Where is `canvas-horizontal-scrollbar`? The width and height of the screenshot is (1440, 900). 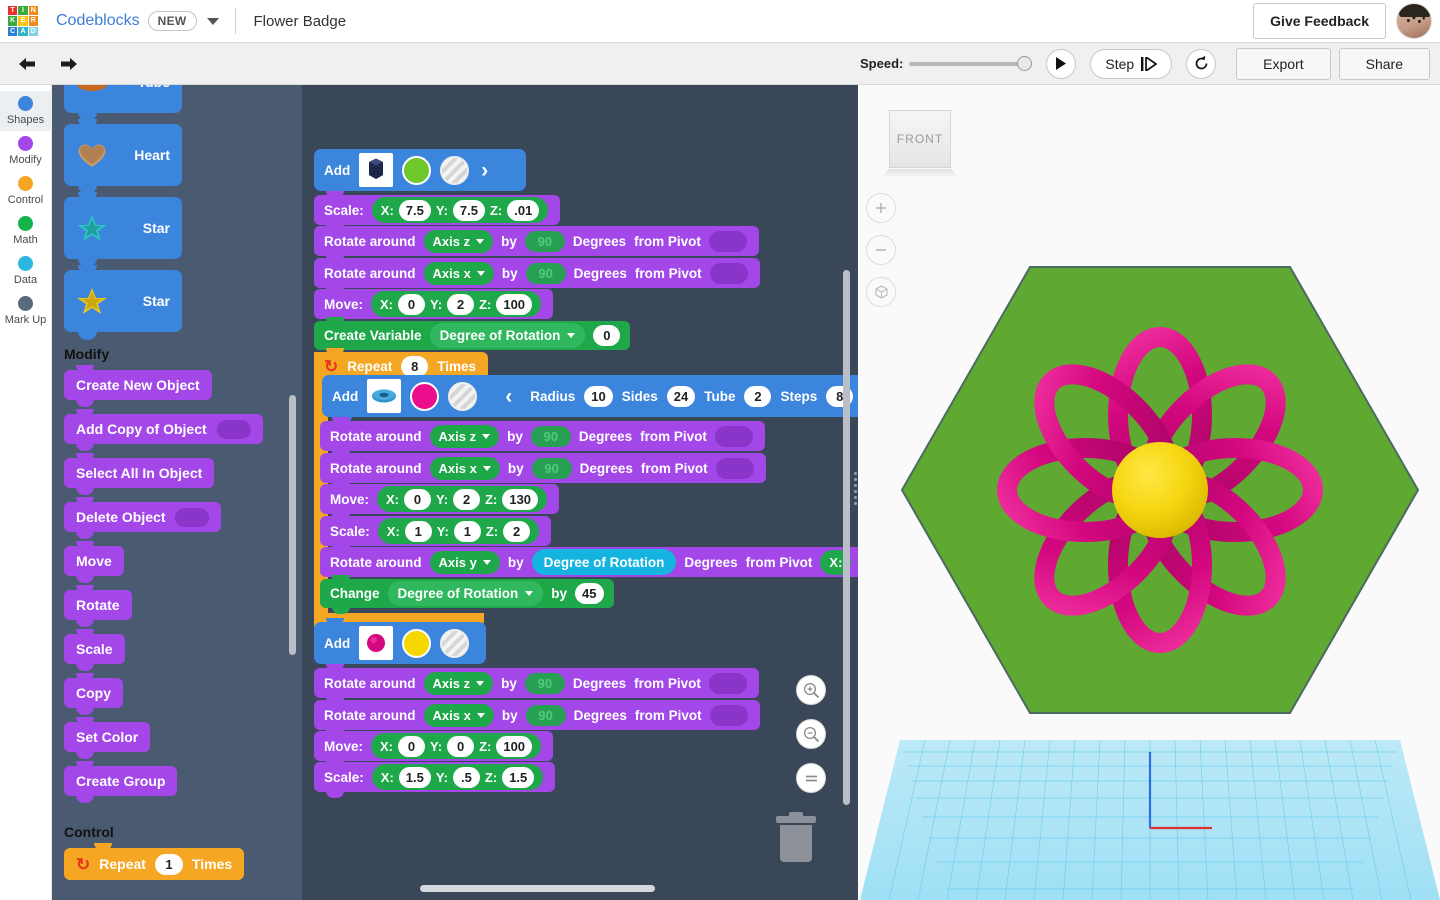 canvas-horizontal-scrollbar is located at coordinates (537, 888).